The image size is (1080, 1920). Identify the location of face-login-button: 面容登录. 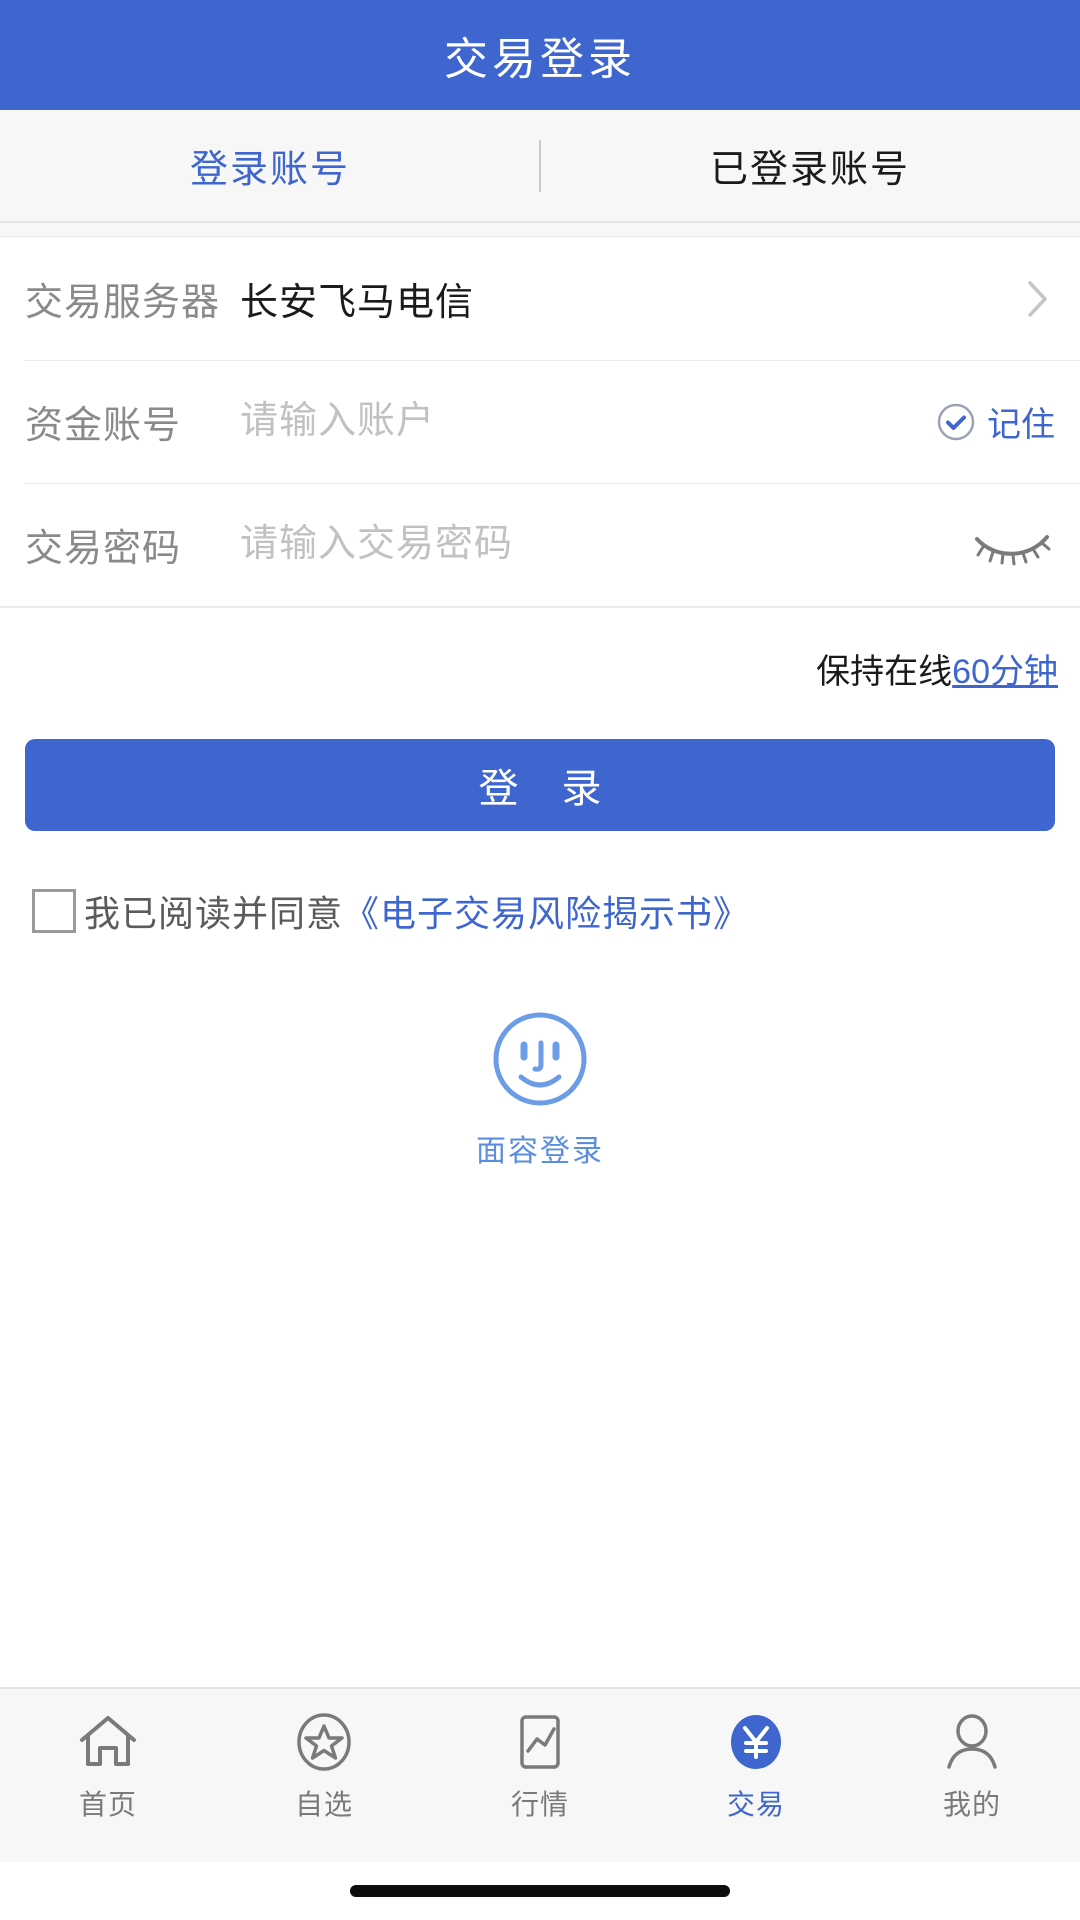
(540, 1087).